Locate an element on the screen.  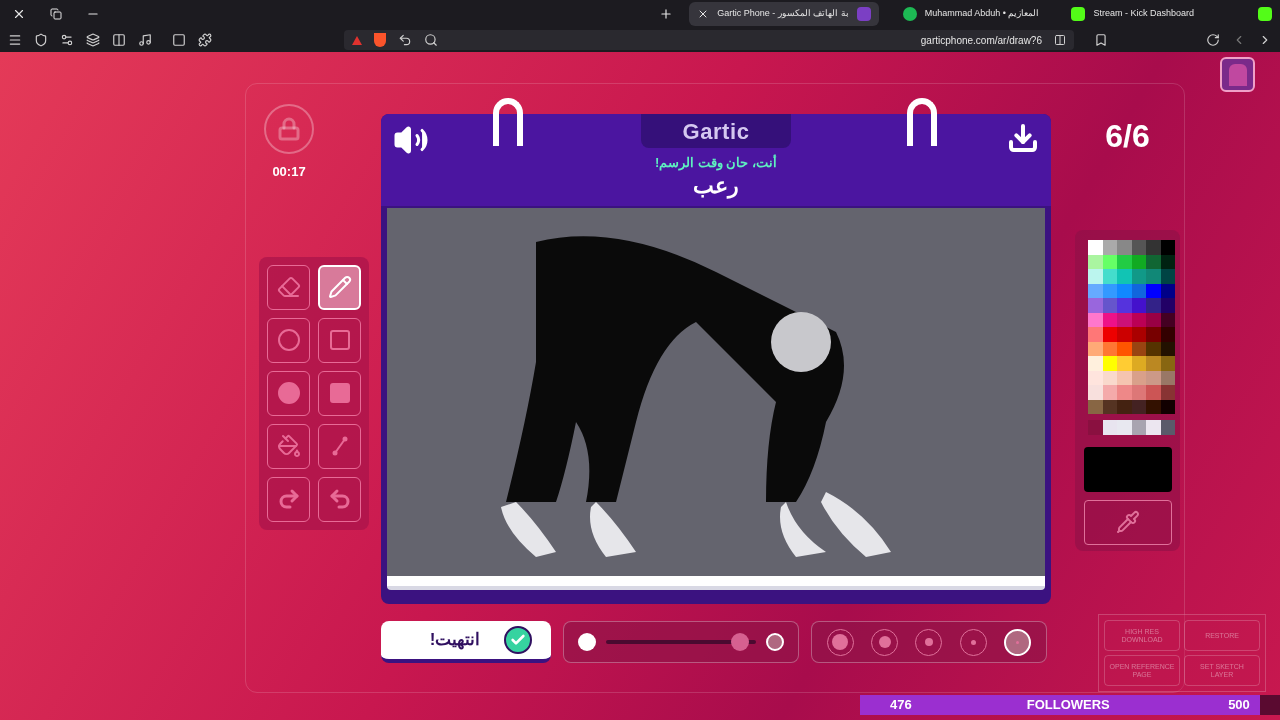
followers-label: FOLLOWERS is located at coordinates (1068, 705).